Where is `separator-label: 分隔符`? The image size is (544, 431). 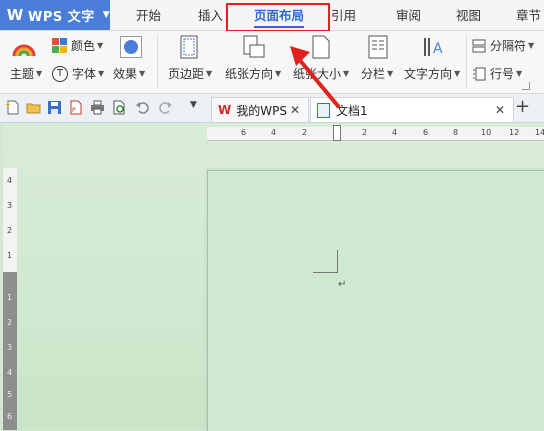 separator-label: 分隔符 is located at coordinates (508, 46).